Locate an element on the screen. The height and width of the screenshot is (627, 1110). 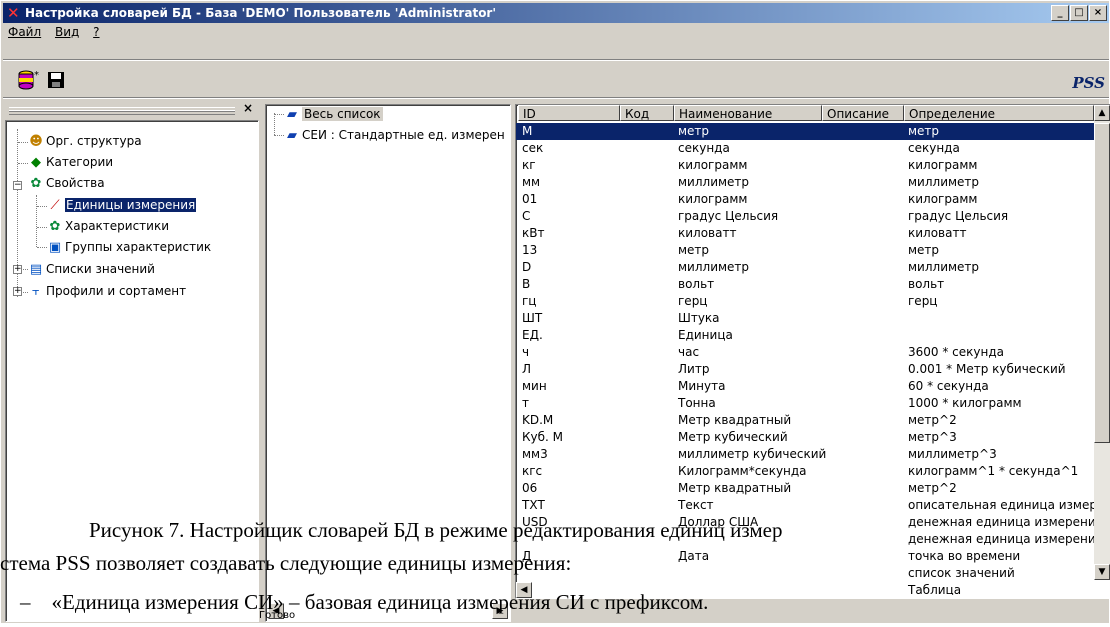
scroll-thumb is located at coordinates (1102, 283).